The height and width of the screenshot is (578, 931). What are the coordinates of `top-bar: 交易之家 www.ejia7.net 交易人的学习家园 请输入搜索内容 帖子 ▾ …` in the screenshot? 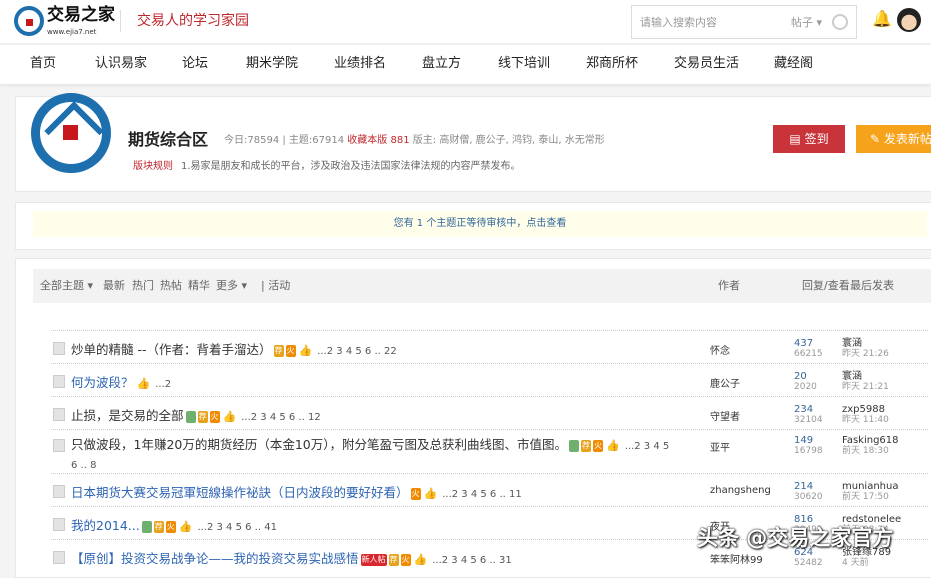 It's located at (465, 22).